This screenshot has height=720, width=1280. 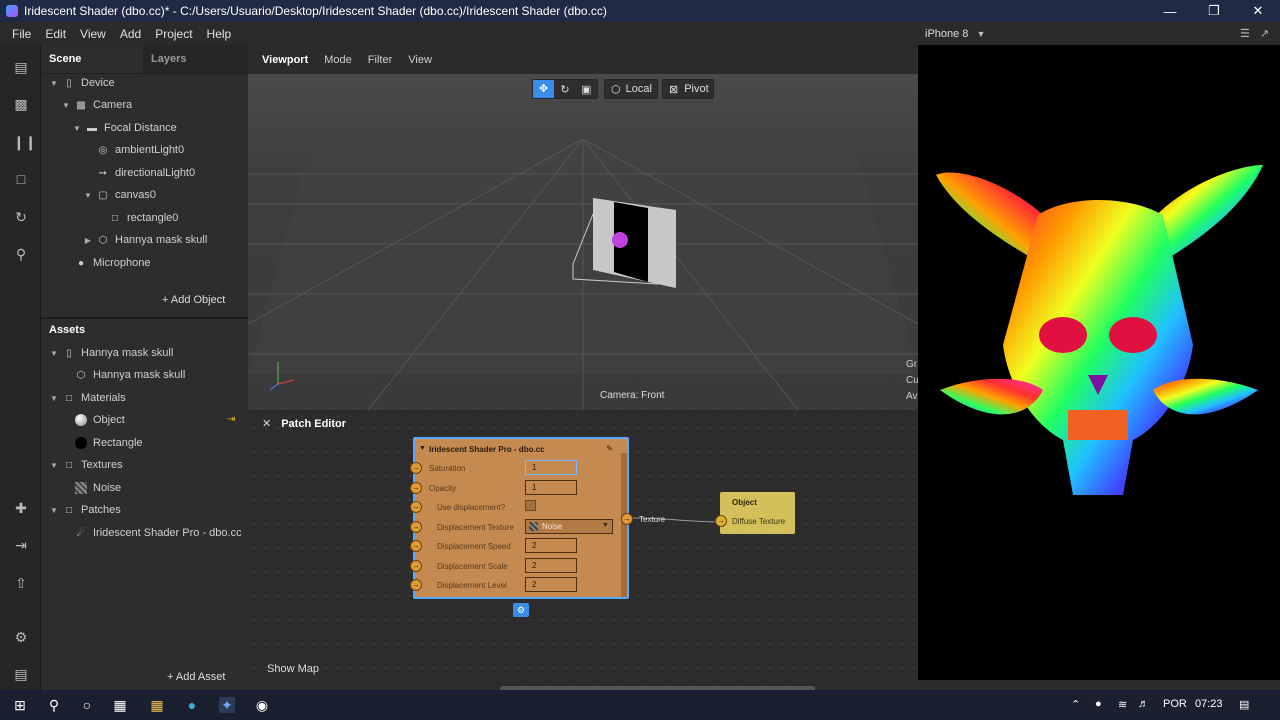 What do you see at coordinates (21, 104) in the screenshot?
I see `video-icon: ▩` at bounding box center [21, 104].